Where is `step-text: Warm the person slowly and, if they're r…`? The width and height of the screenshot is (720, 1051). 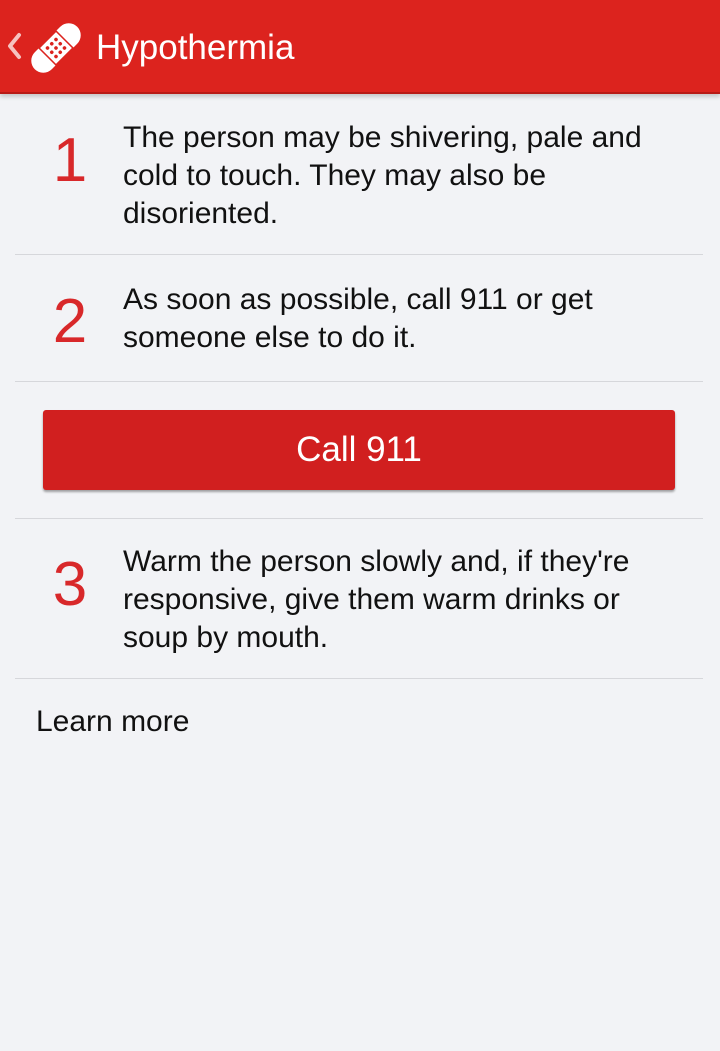 step-text: Warm the person slowly and, if they're r… is located at coordinates (376, 599).